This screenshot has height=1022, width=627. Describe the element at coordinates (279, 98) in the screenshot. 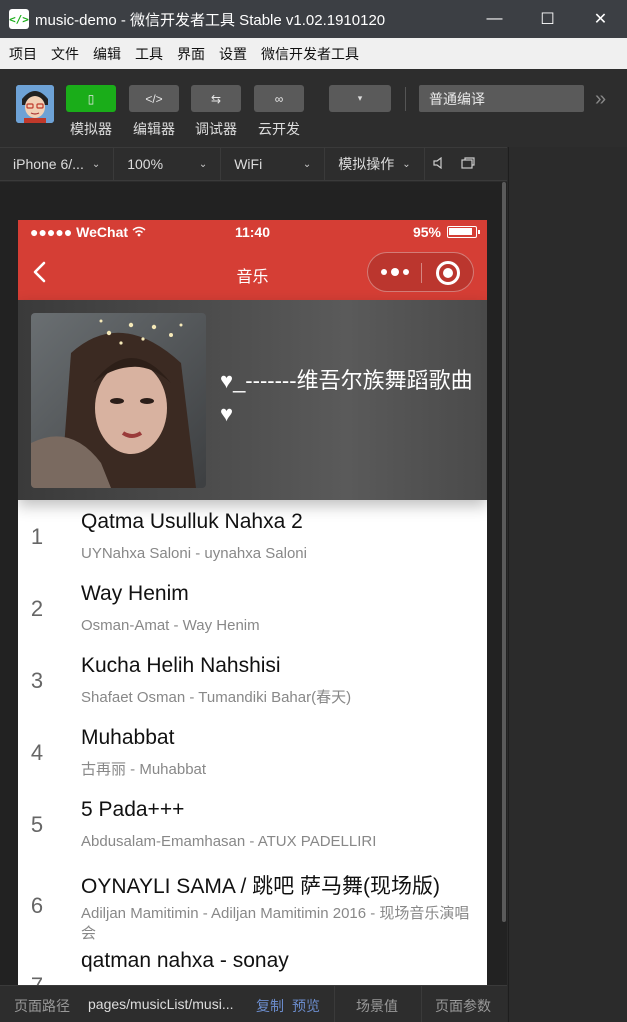

I see `cloud-icon: ∞` at that location.